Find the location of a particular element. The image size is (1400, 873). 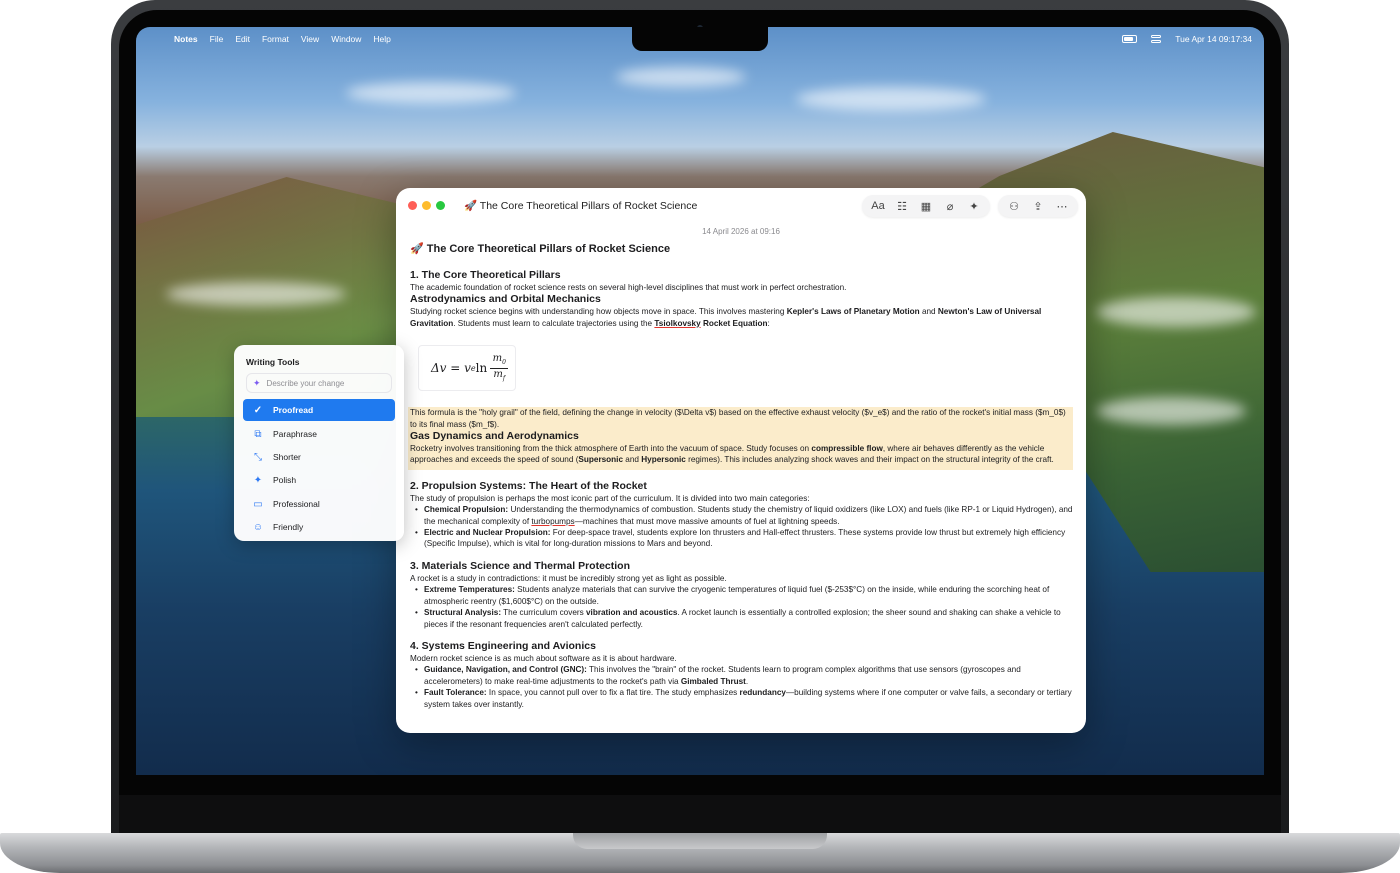

polish-button: ✦ Polish is located at coordinates (319, 480).